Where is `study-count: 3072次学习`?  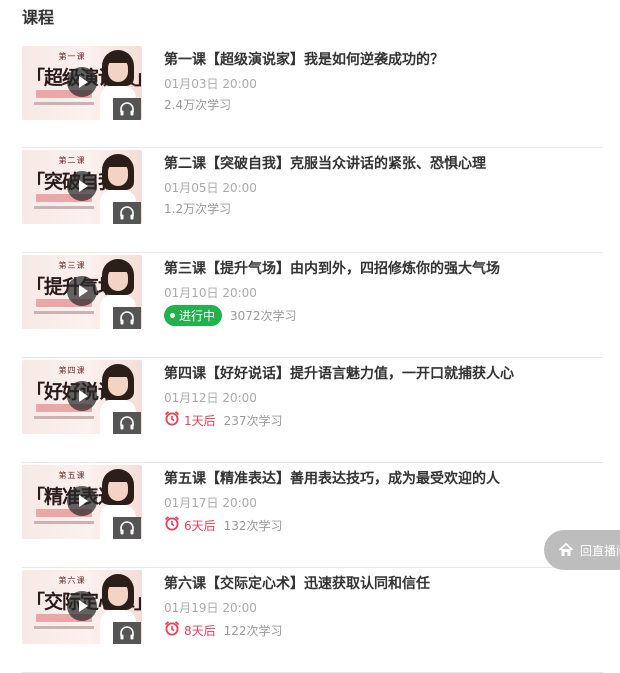
study-count: 3072次学习 is located at coordinates (263, 315).